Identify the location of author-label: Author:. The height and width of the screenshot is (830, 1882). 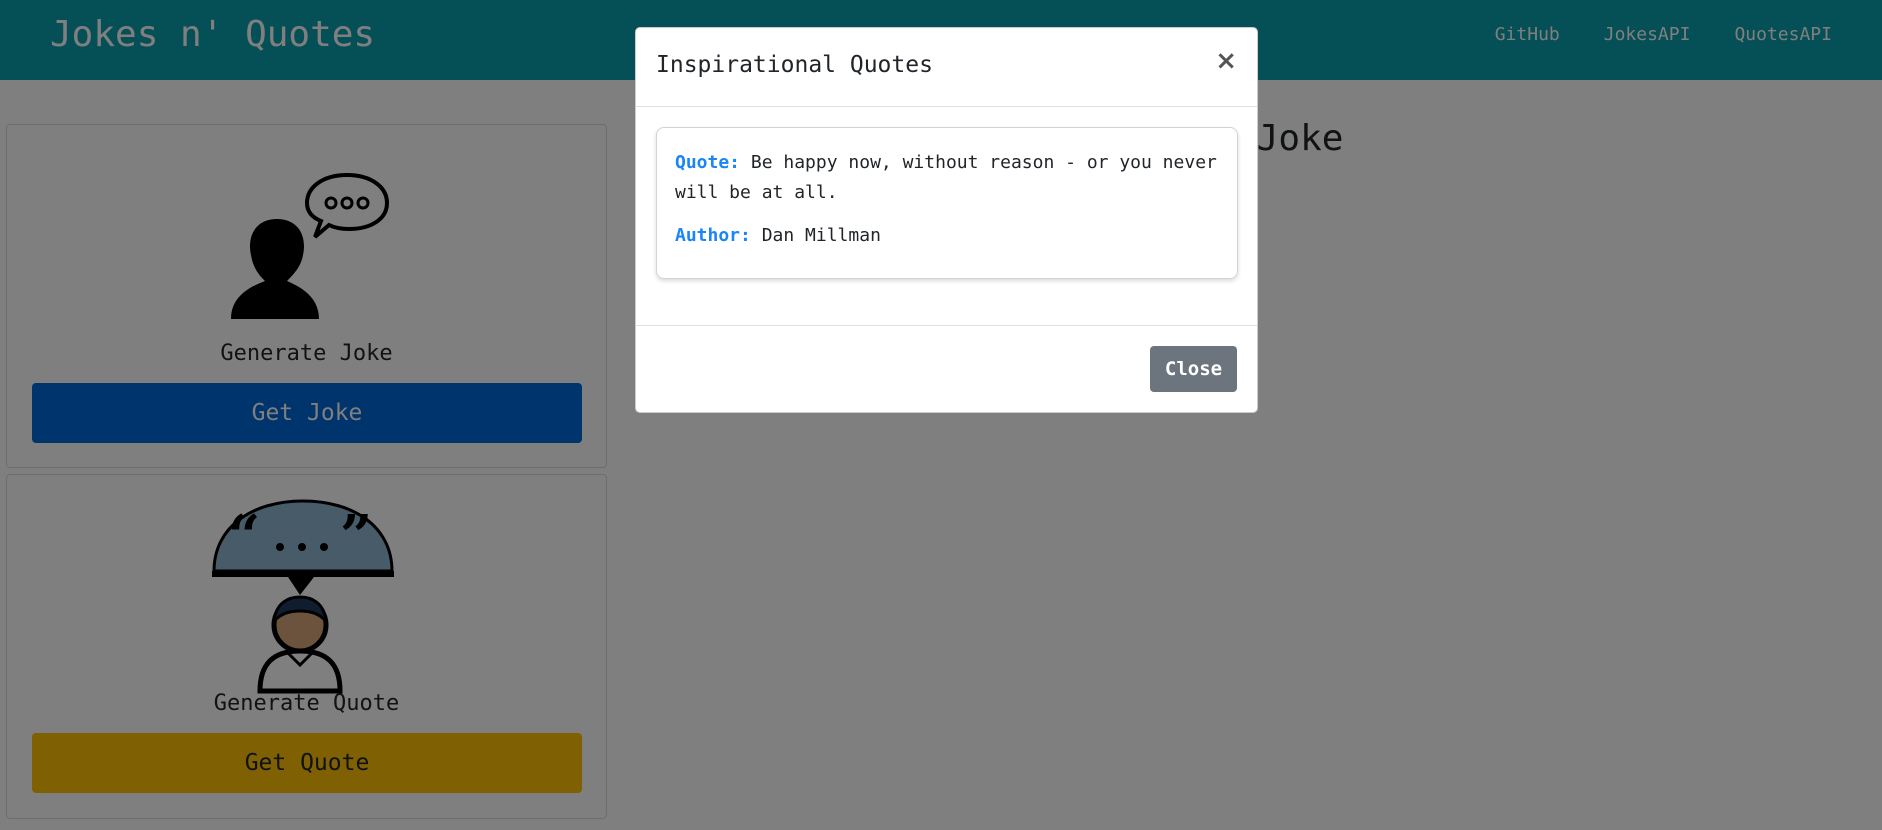
(713, 235).